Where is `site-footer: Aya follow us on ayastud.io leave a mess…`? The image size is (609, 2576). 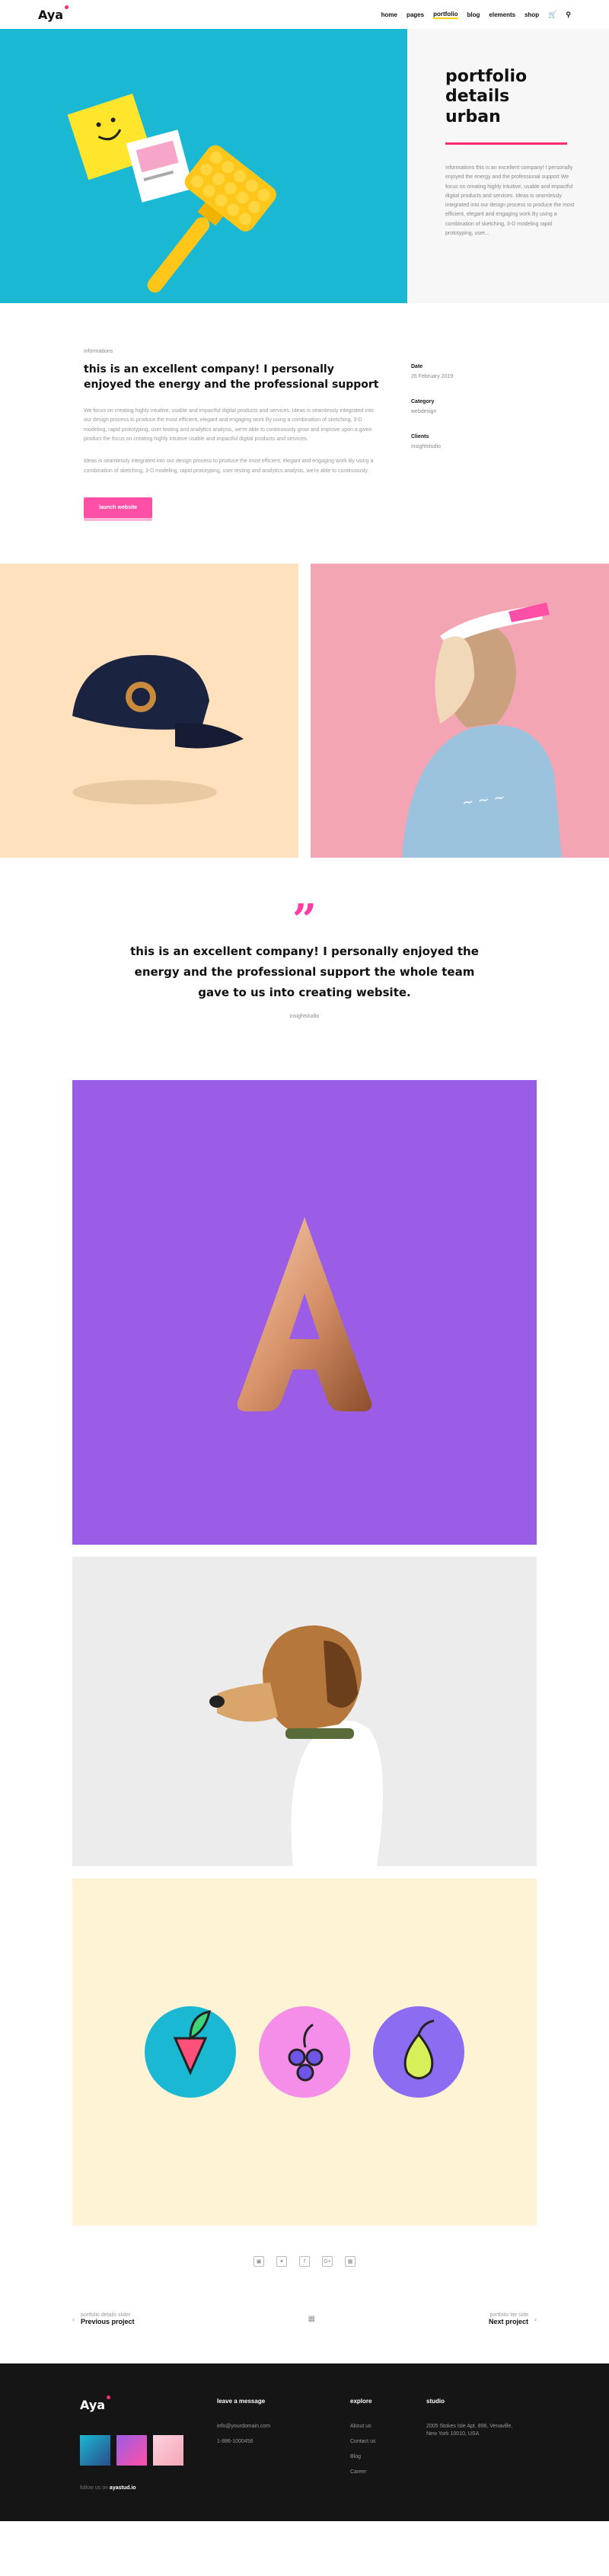
site-footer: Aya follow us on ayastud.io leave a mess… is located at coordinates (304, 2442).